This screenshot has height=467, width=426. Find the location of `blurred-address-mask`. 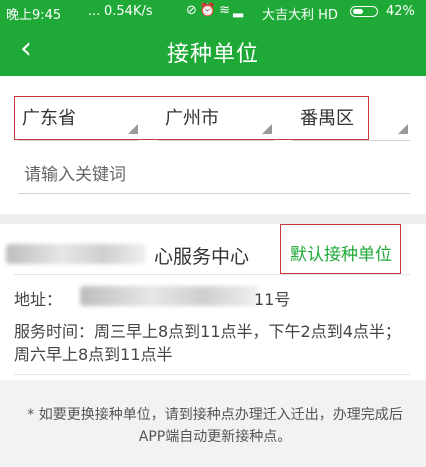

blurred-address-mask is located at coordinates (169, 296).